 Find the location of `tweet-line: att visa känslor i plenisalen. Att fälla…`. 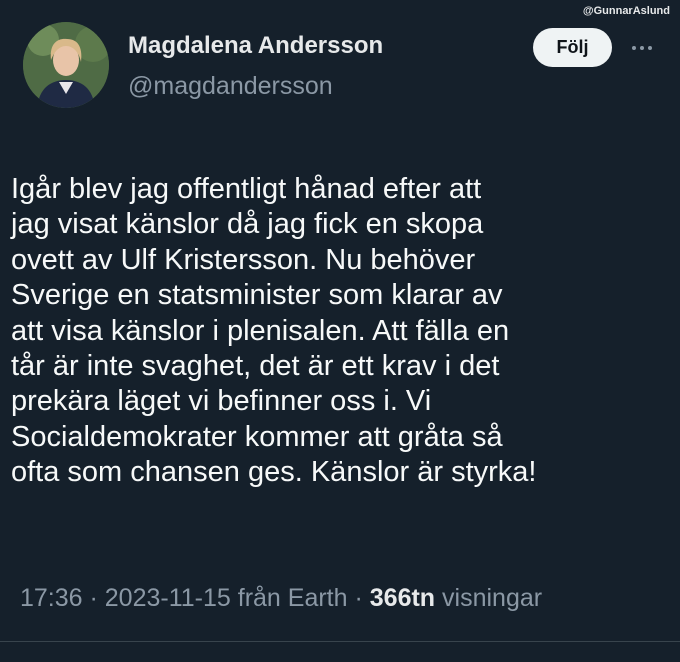

tweet-line: att visa känslor i plenisalen. Att fälla… is located at coordinates (260, 330).